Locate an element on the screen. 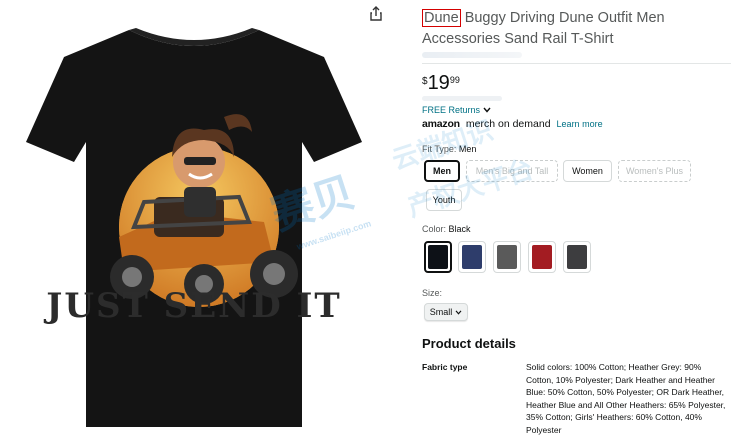  price-whole: 19 is located at coordinates (438, 83).